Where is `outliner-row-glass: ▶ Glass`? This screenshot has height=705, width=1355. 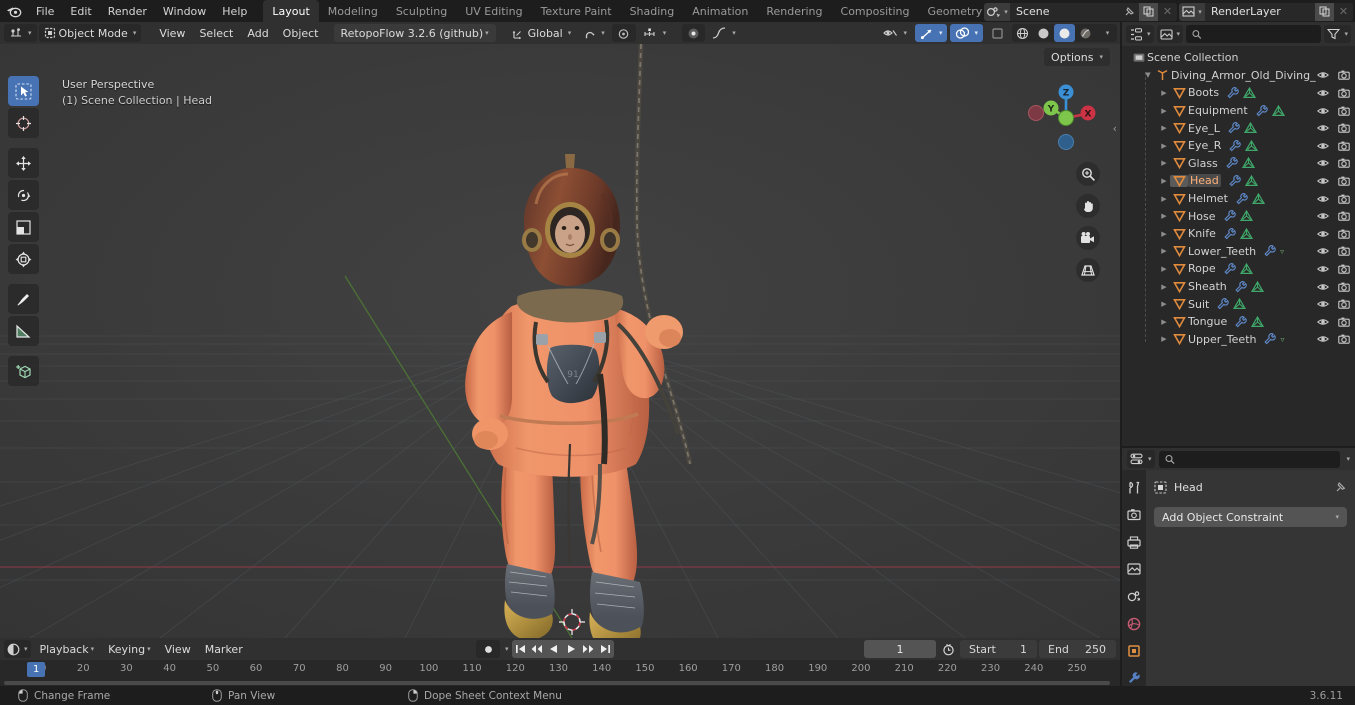
outliner-row-glass: ▶ Glass is located at coordinates (1238, 164).